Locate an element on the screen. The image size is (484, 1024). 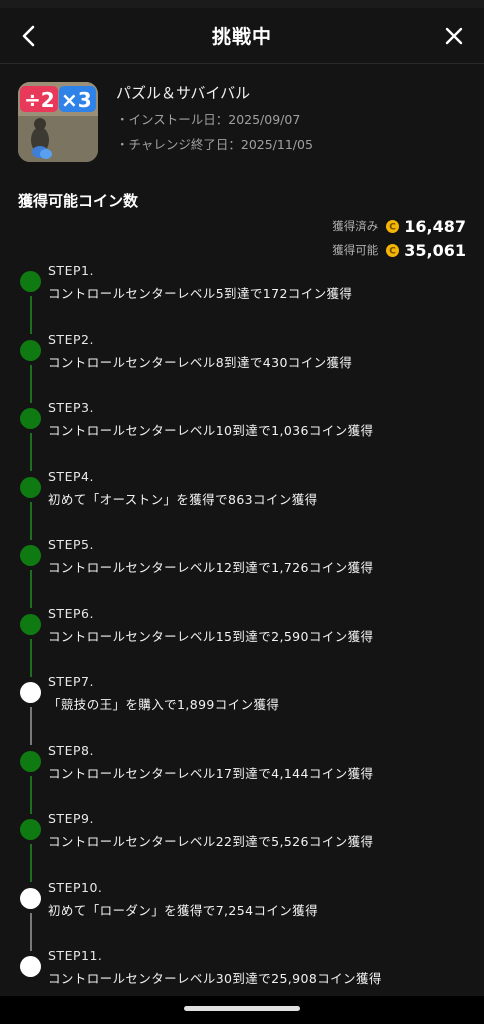
back-button is located at coordinates (30, 36).